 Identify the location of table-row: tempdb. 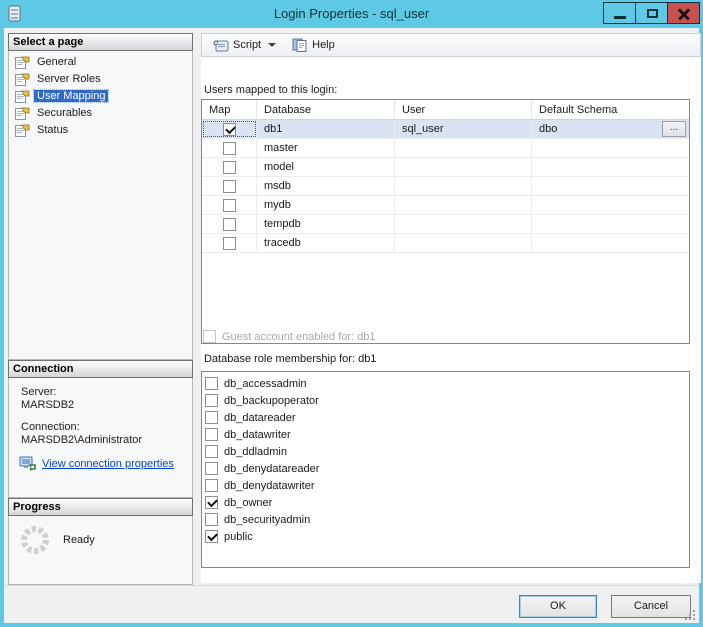
(445, 224).